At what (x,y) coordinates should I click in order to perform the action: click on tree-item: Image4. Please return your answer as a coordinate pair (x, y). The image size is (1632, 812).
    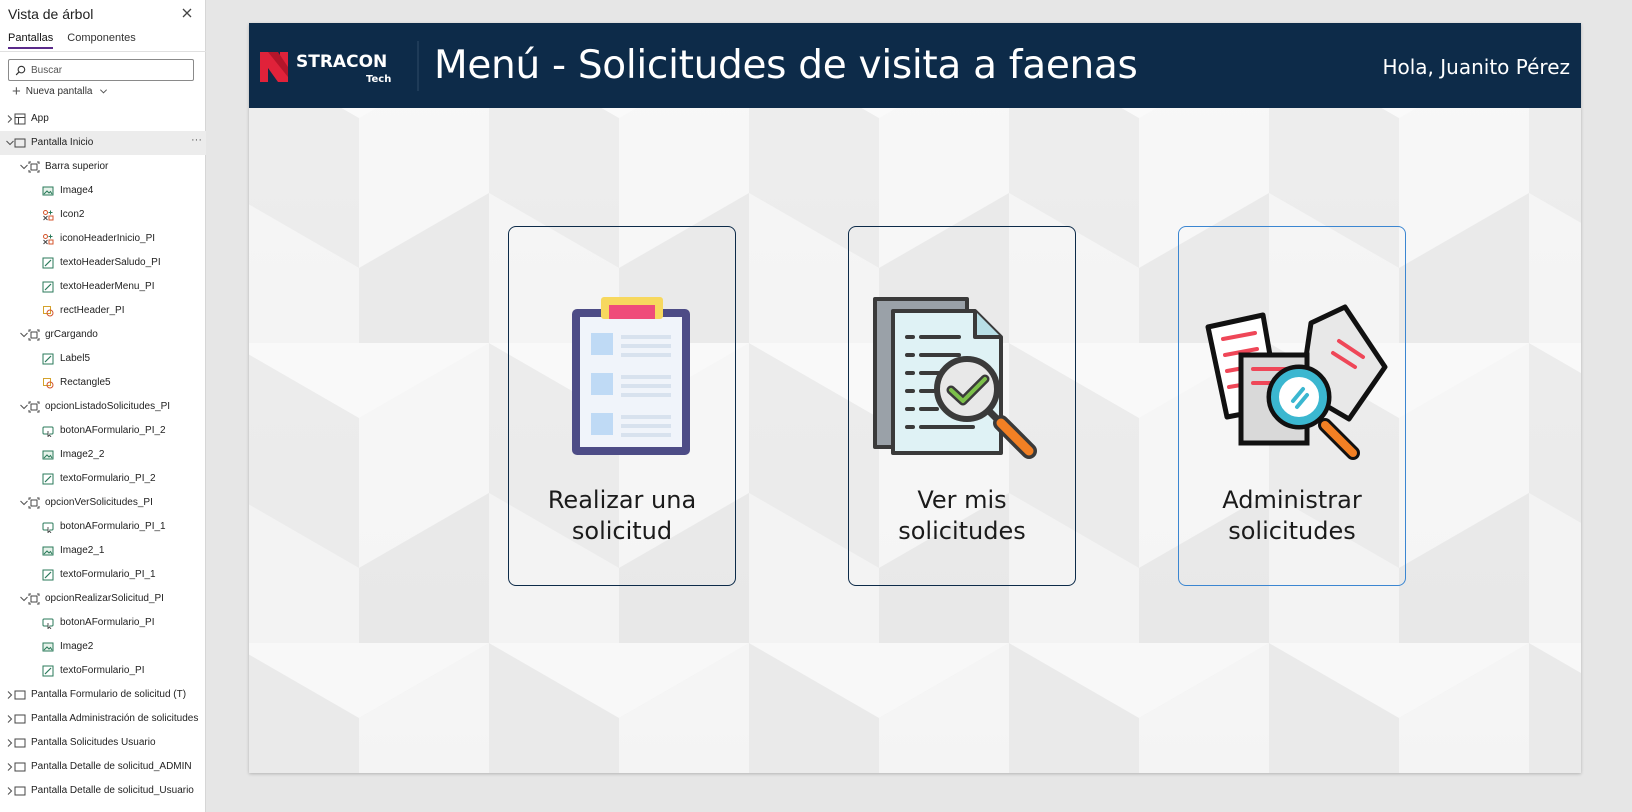
    Looking at the image, I should click on (103, 191).